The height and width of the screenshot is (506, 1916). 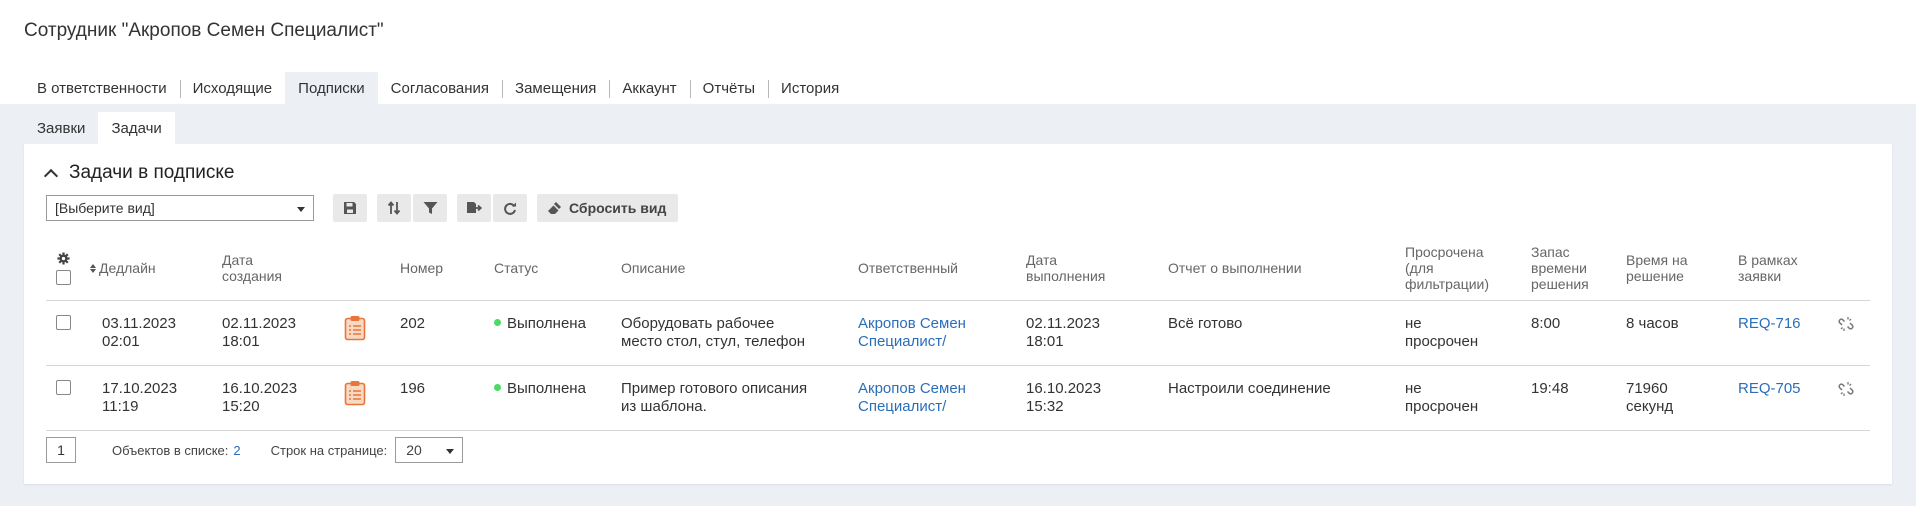 I want to click on col-description-label: Описание, so click(x=653, y=268).